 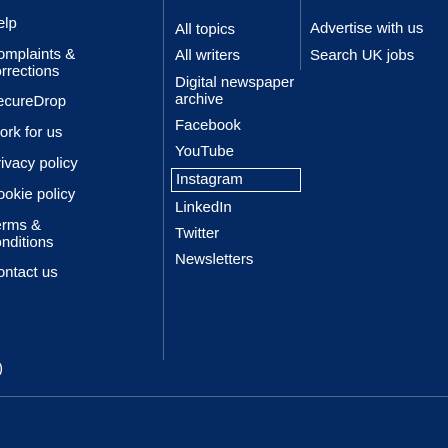 What do you see at coordinates (379, 29) in the screenshot?
I see `advertise-with-us-link: Advertise with us` at bounding box center [379, 29].